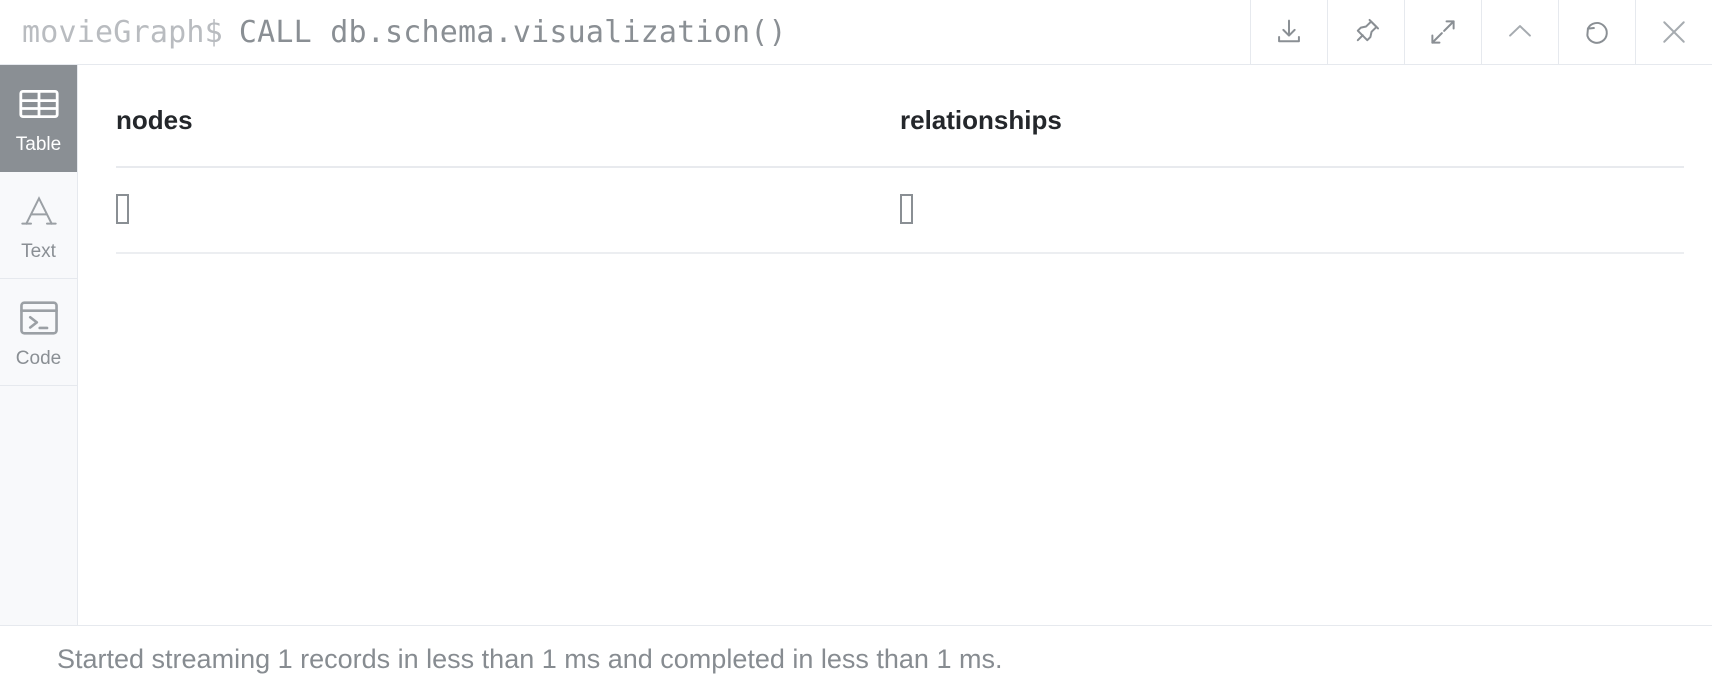  I want to click on refresh-icon, so click(1597, 32).